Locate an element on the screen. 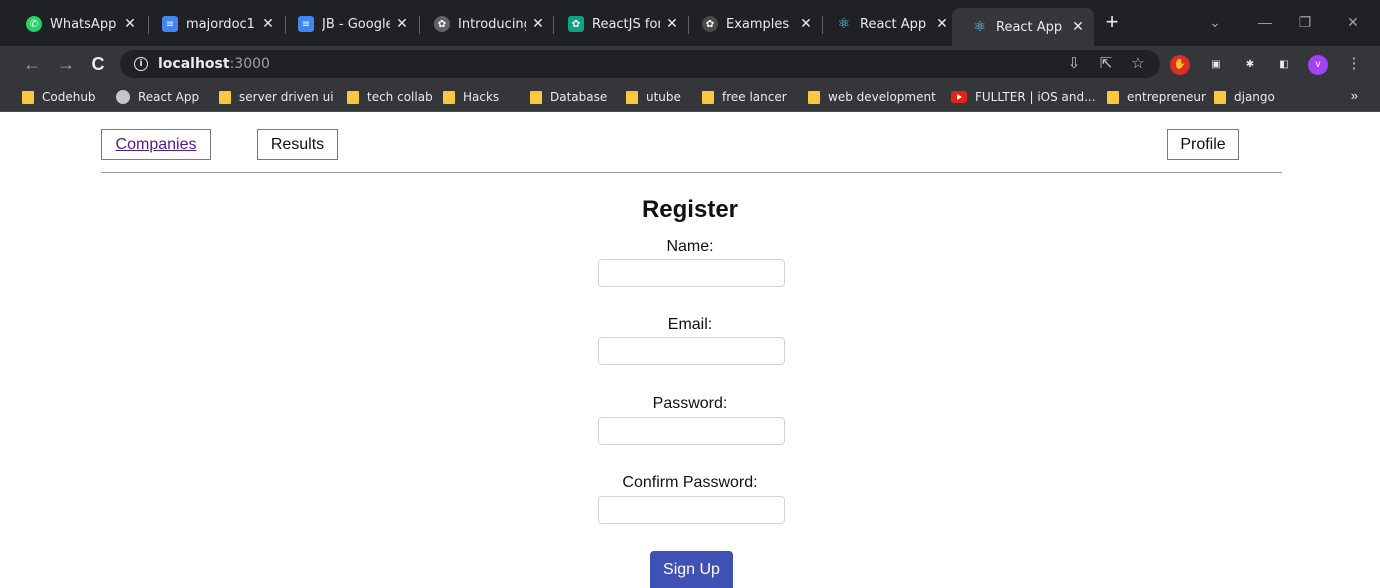 This screenshot has height=588, width=1380. bookmark-item: utube is located at coordinates (653, 97).